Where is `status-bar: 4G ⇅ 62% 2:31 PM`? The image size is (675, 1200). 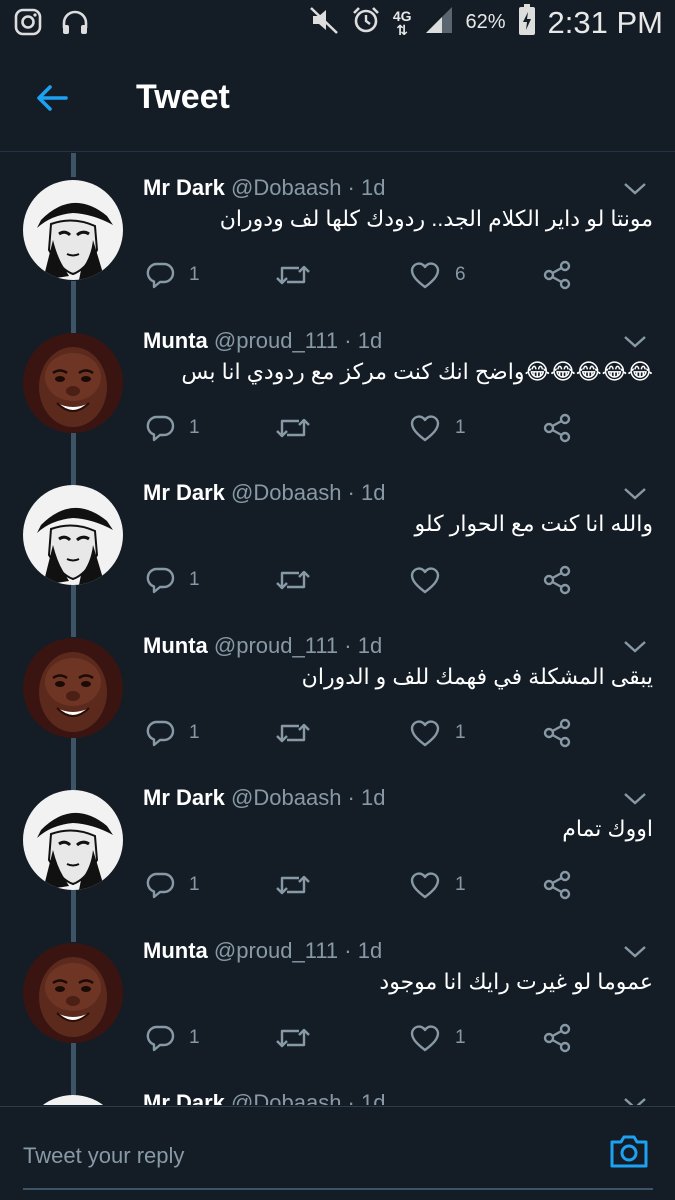 status-bar: 4G ⇅ 62% 2:31 PM is located at coordinates (337, 24).